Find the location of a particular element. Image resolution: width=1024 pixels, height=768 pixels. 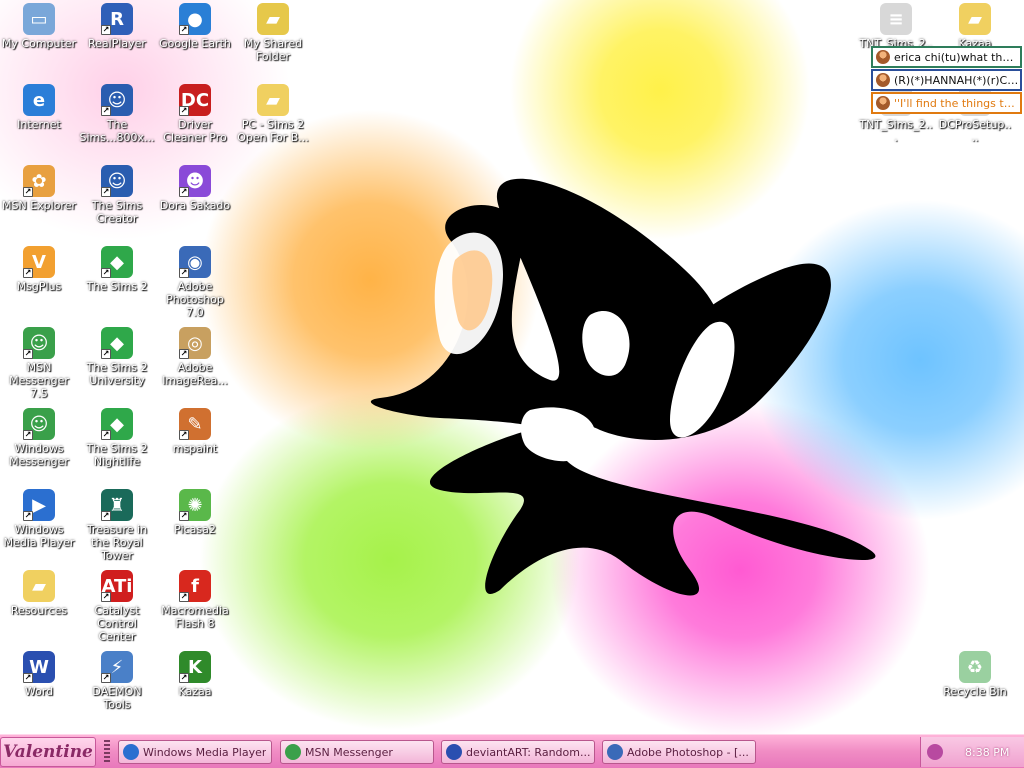

msn-tray-icon is located at coordinates (935, 752).